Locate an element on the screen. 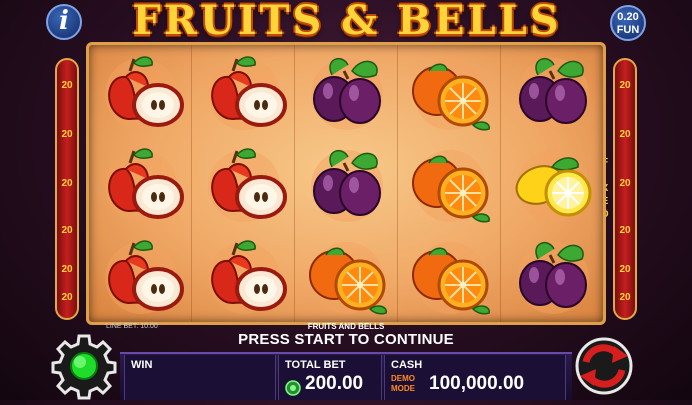 The image size is (692, 405). coin-icon is located at coordinates (293, 388).